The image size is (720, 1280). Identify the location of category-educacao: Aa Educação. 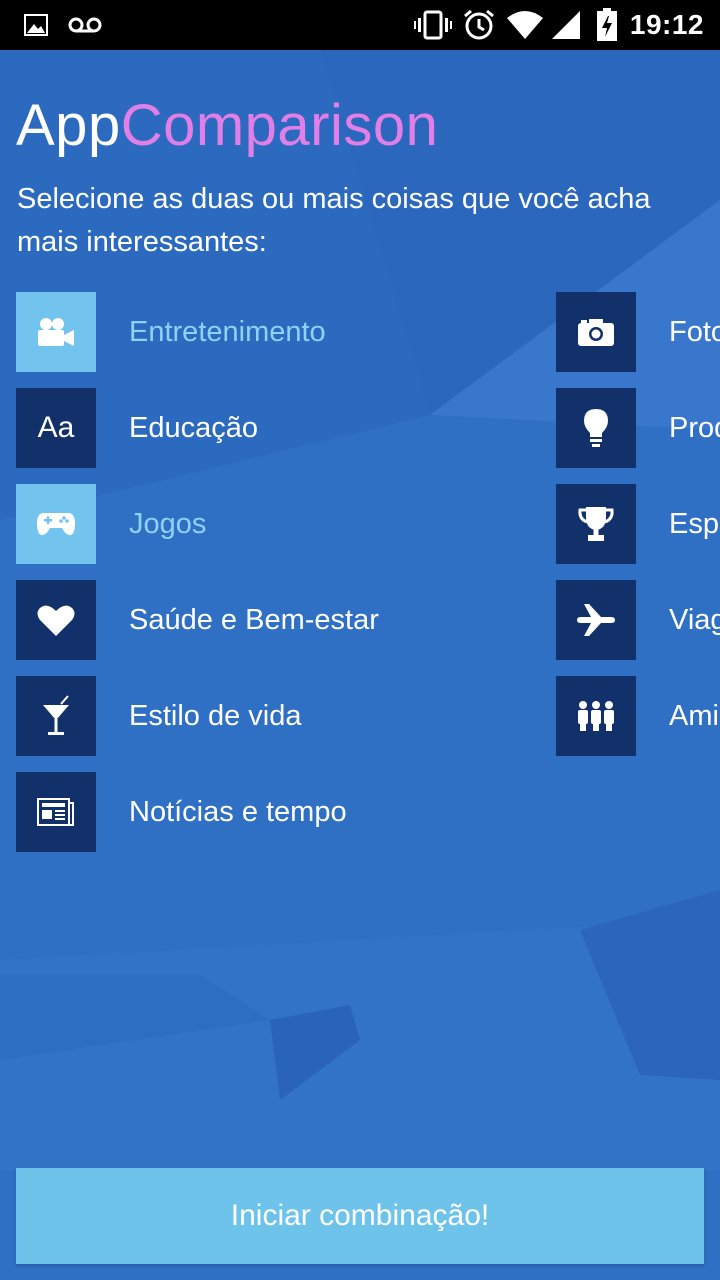
(137, 428).